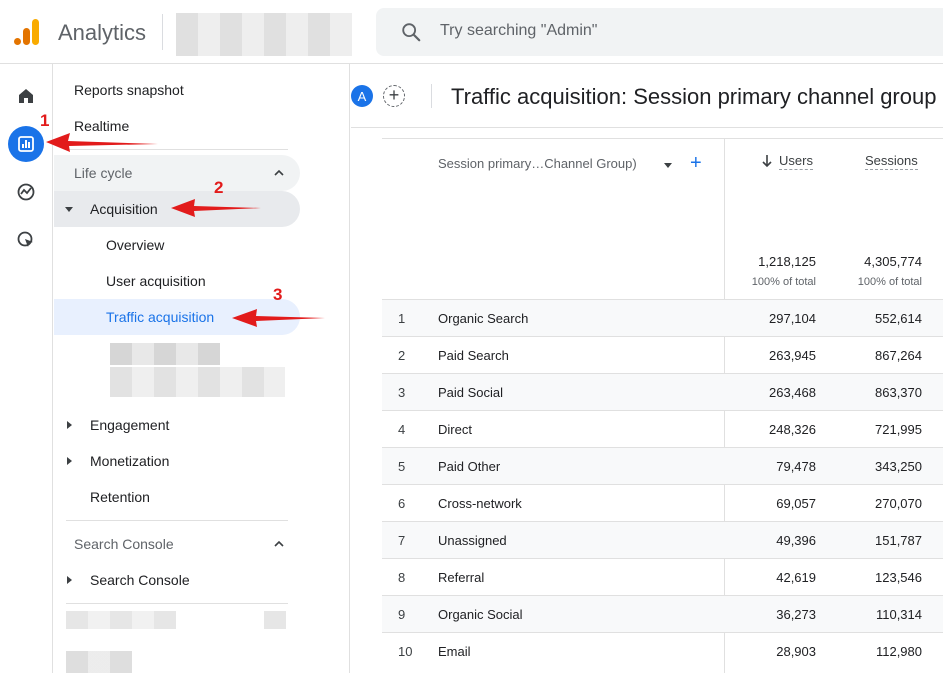  What do you see at coordinates (518, 31) in the screenshot?
I see `search-input: Try searching "Admin"` at bounding box center [518, 31].